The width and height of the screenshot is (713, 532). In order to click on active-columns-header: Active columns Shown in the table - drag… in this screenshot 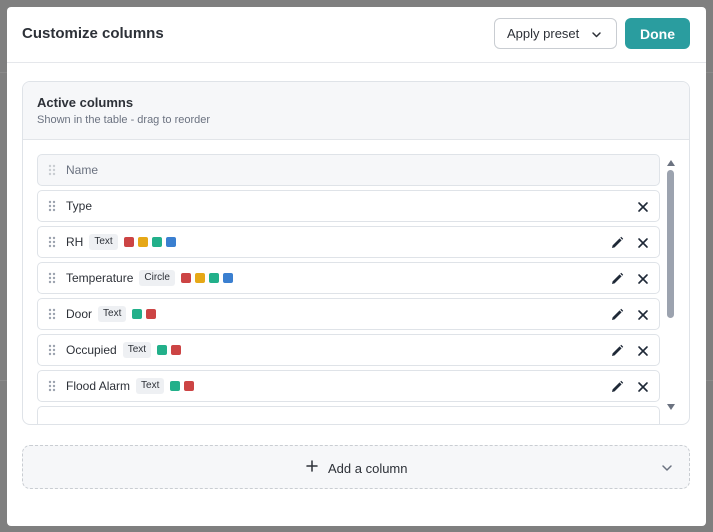, I will do `click(356, 111)`.